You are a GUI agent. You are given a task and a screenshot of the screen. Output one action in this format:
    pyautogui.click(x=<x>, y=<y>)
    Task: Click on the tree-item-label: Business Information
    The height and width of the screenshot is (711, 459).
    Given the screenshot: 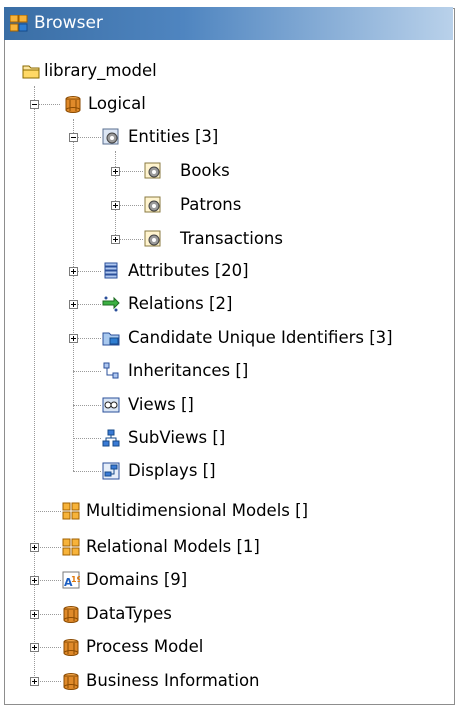 What is the action you would take?
    pyautogui.click(x=173, y=680)
    